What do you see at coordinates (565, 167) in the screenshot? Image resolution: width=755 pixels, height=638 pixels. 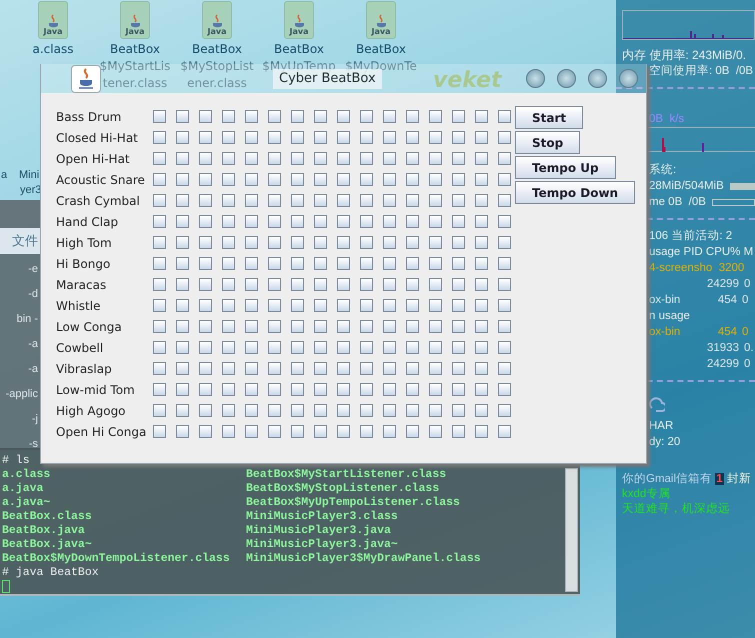 I see `control-button: Tempo Up` at bounding box center [565, 167].